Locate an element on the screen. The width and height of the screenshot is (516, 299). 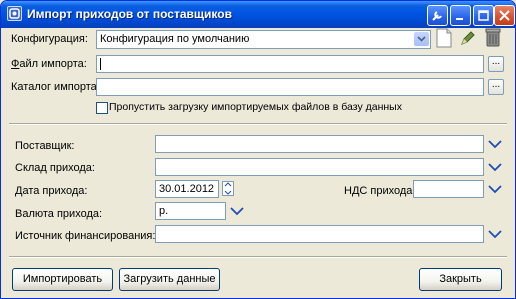
funding-chevron-down-icon is located at coordinates (495, 235).